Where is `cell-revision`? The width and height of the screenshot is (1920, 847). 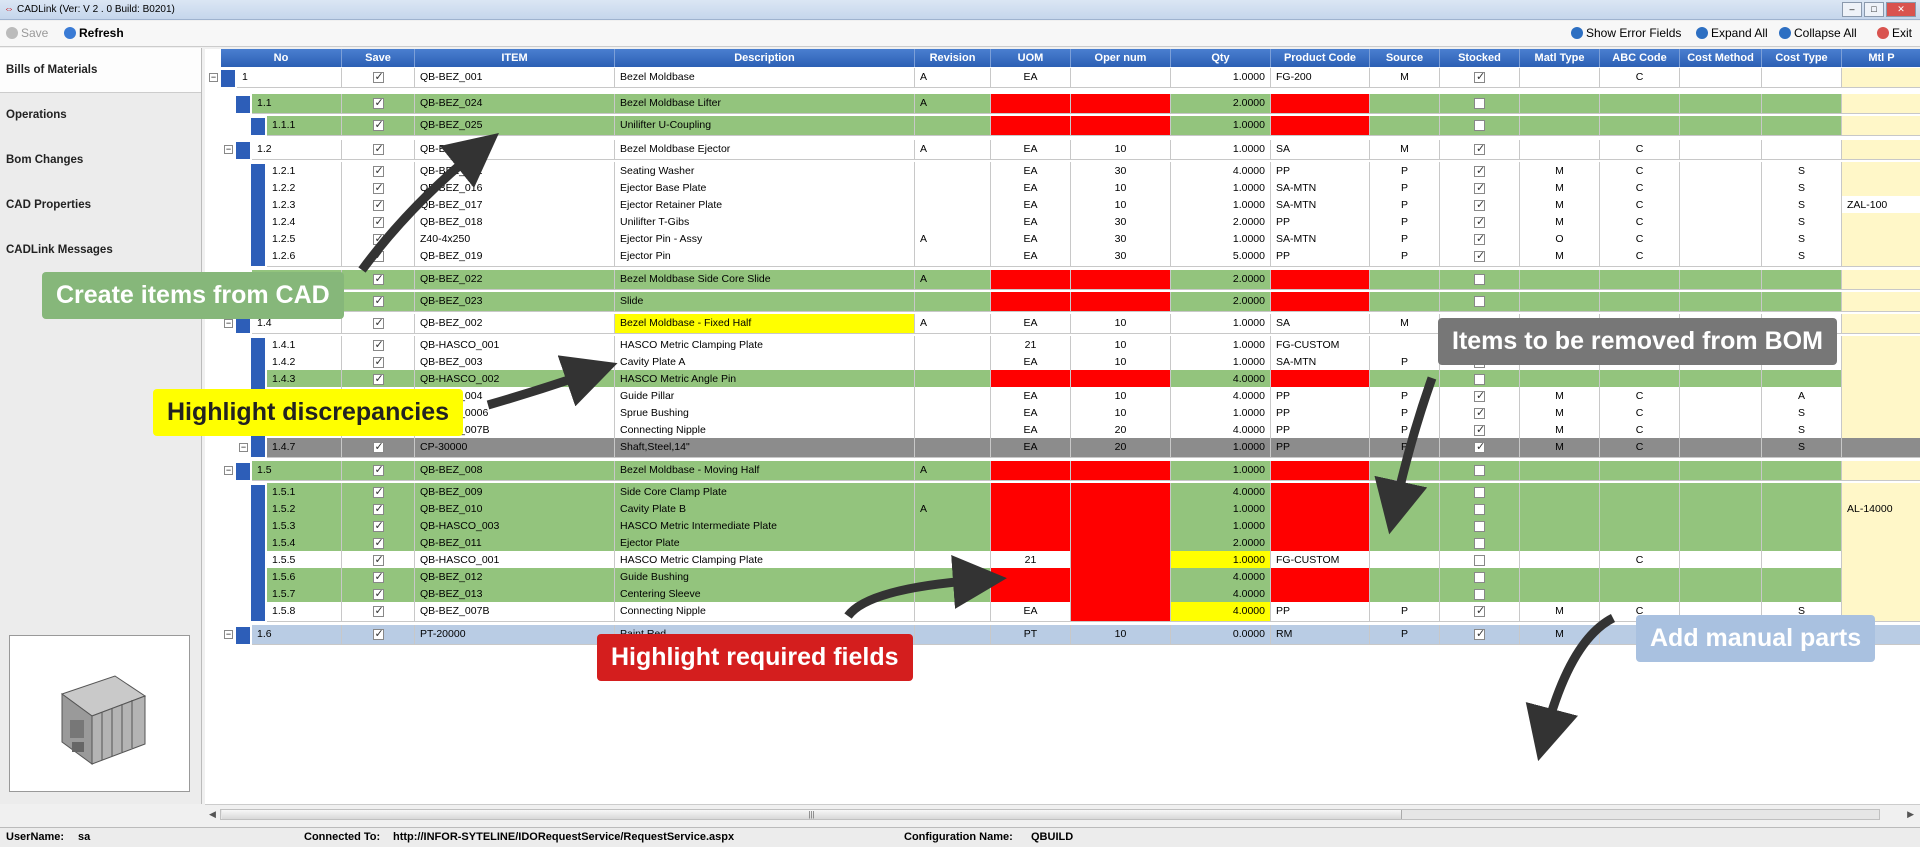 cell-revision is located at coordinates (953, 448).